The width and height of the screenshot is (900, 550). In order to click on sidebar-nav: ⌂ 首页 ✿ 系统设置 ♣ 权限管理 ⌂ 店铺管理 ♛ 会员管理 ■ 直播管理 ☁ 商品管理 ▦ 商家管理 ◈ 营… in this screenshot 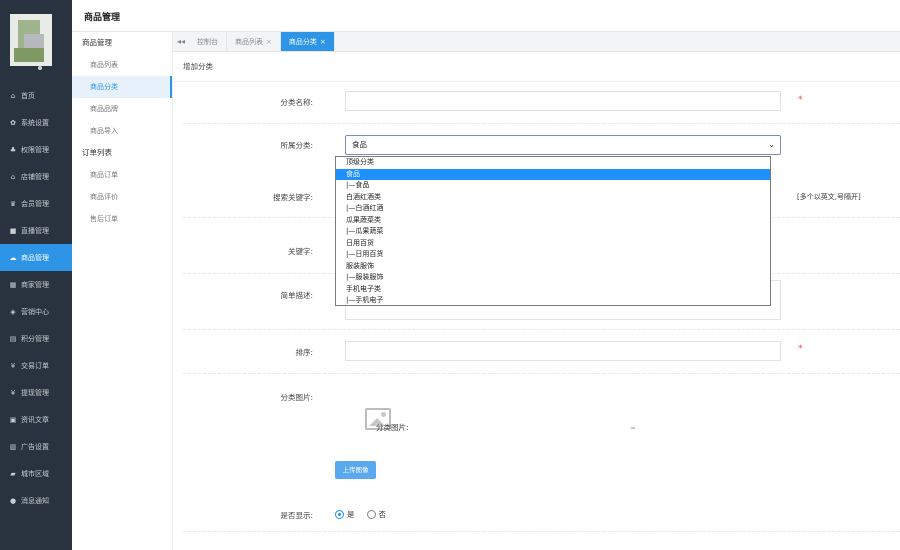, I will do `click(36, 298)`.